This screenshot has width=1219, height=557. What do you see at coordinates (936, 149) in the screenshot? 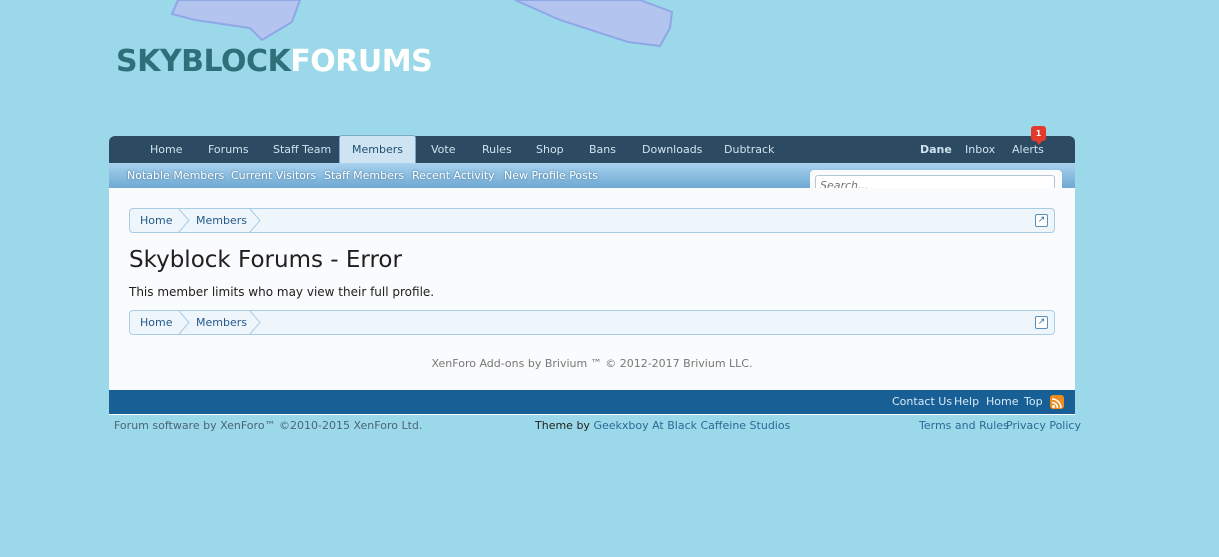
I see `user-menu-dane: Dane` at bounding box center [936, 149].